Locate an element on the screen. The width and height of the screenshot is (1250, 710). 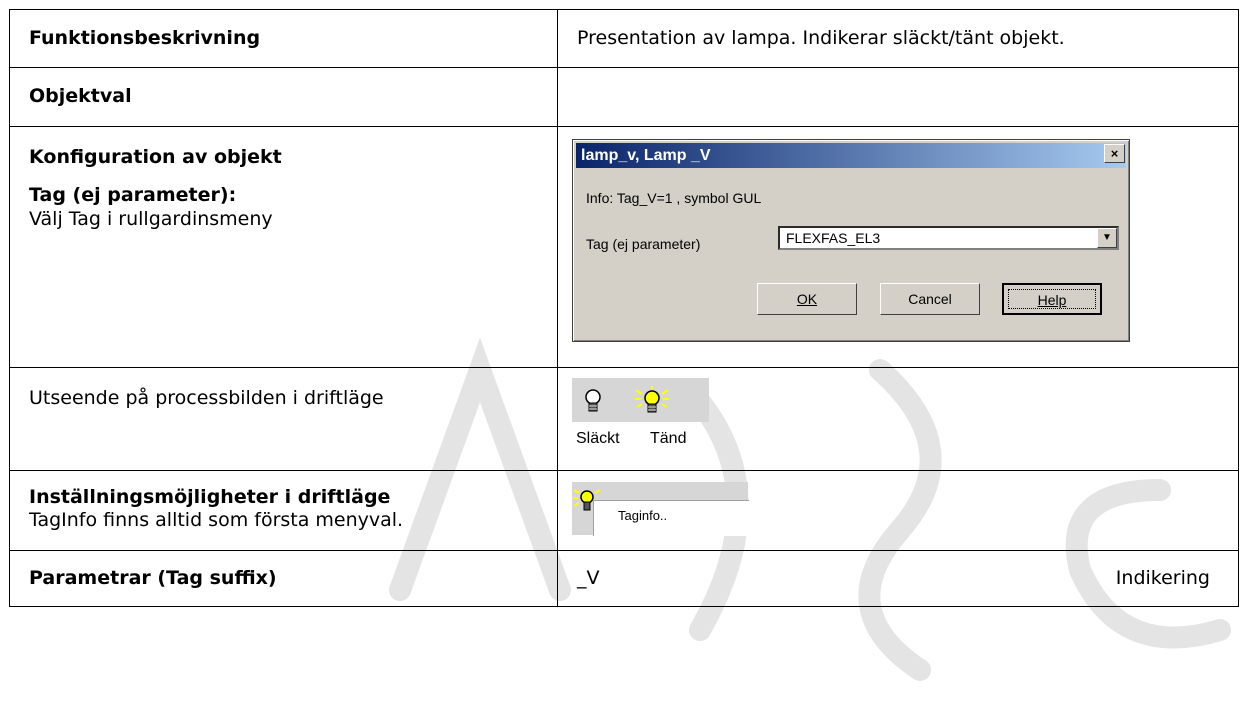
tag-dropdown: FLEXFAS_EL3 ▼ is located at coordinates (948, 238).